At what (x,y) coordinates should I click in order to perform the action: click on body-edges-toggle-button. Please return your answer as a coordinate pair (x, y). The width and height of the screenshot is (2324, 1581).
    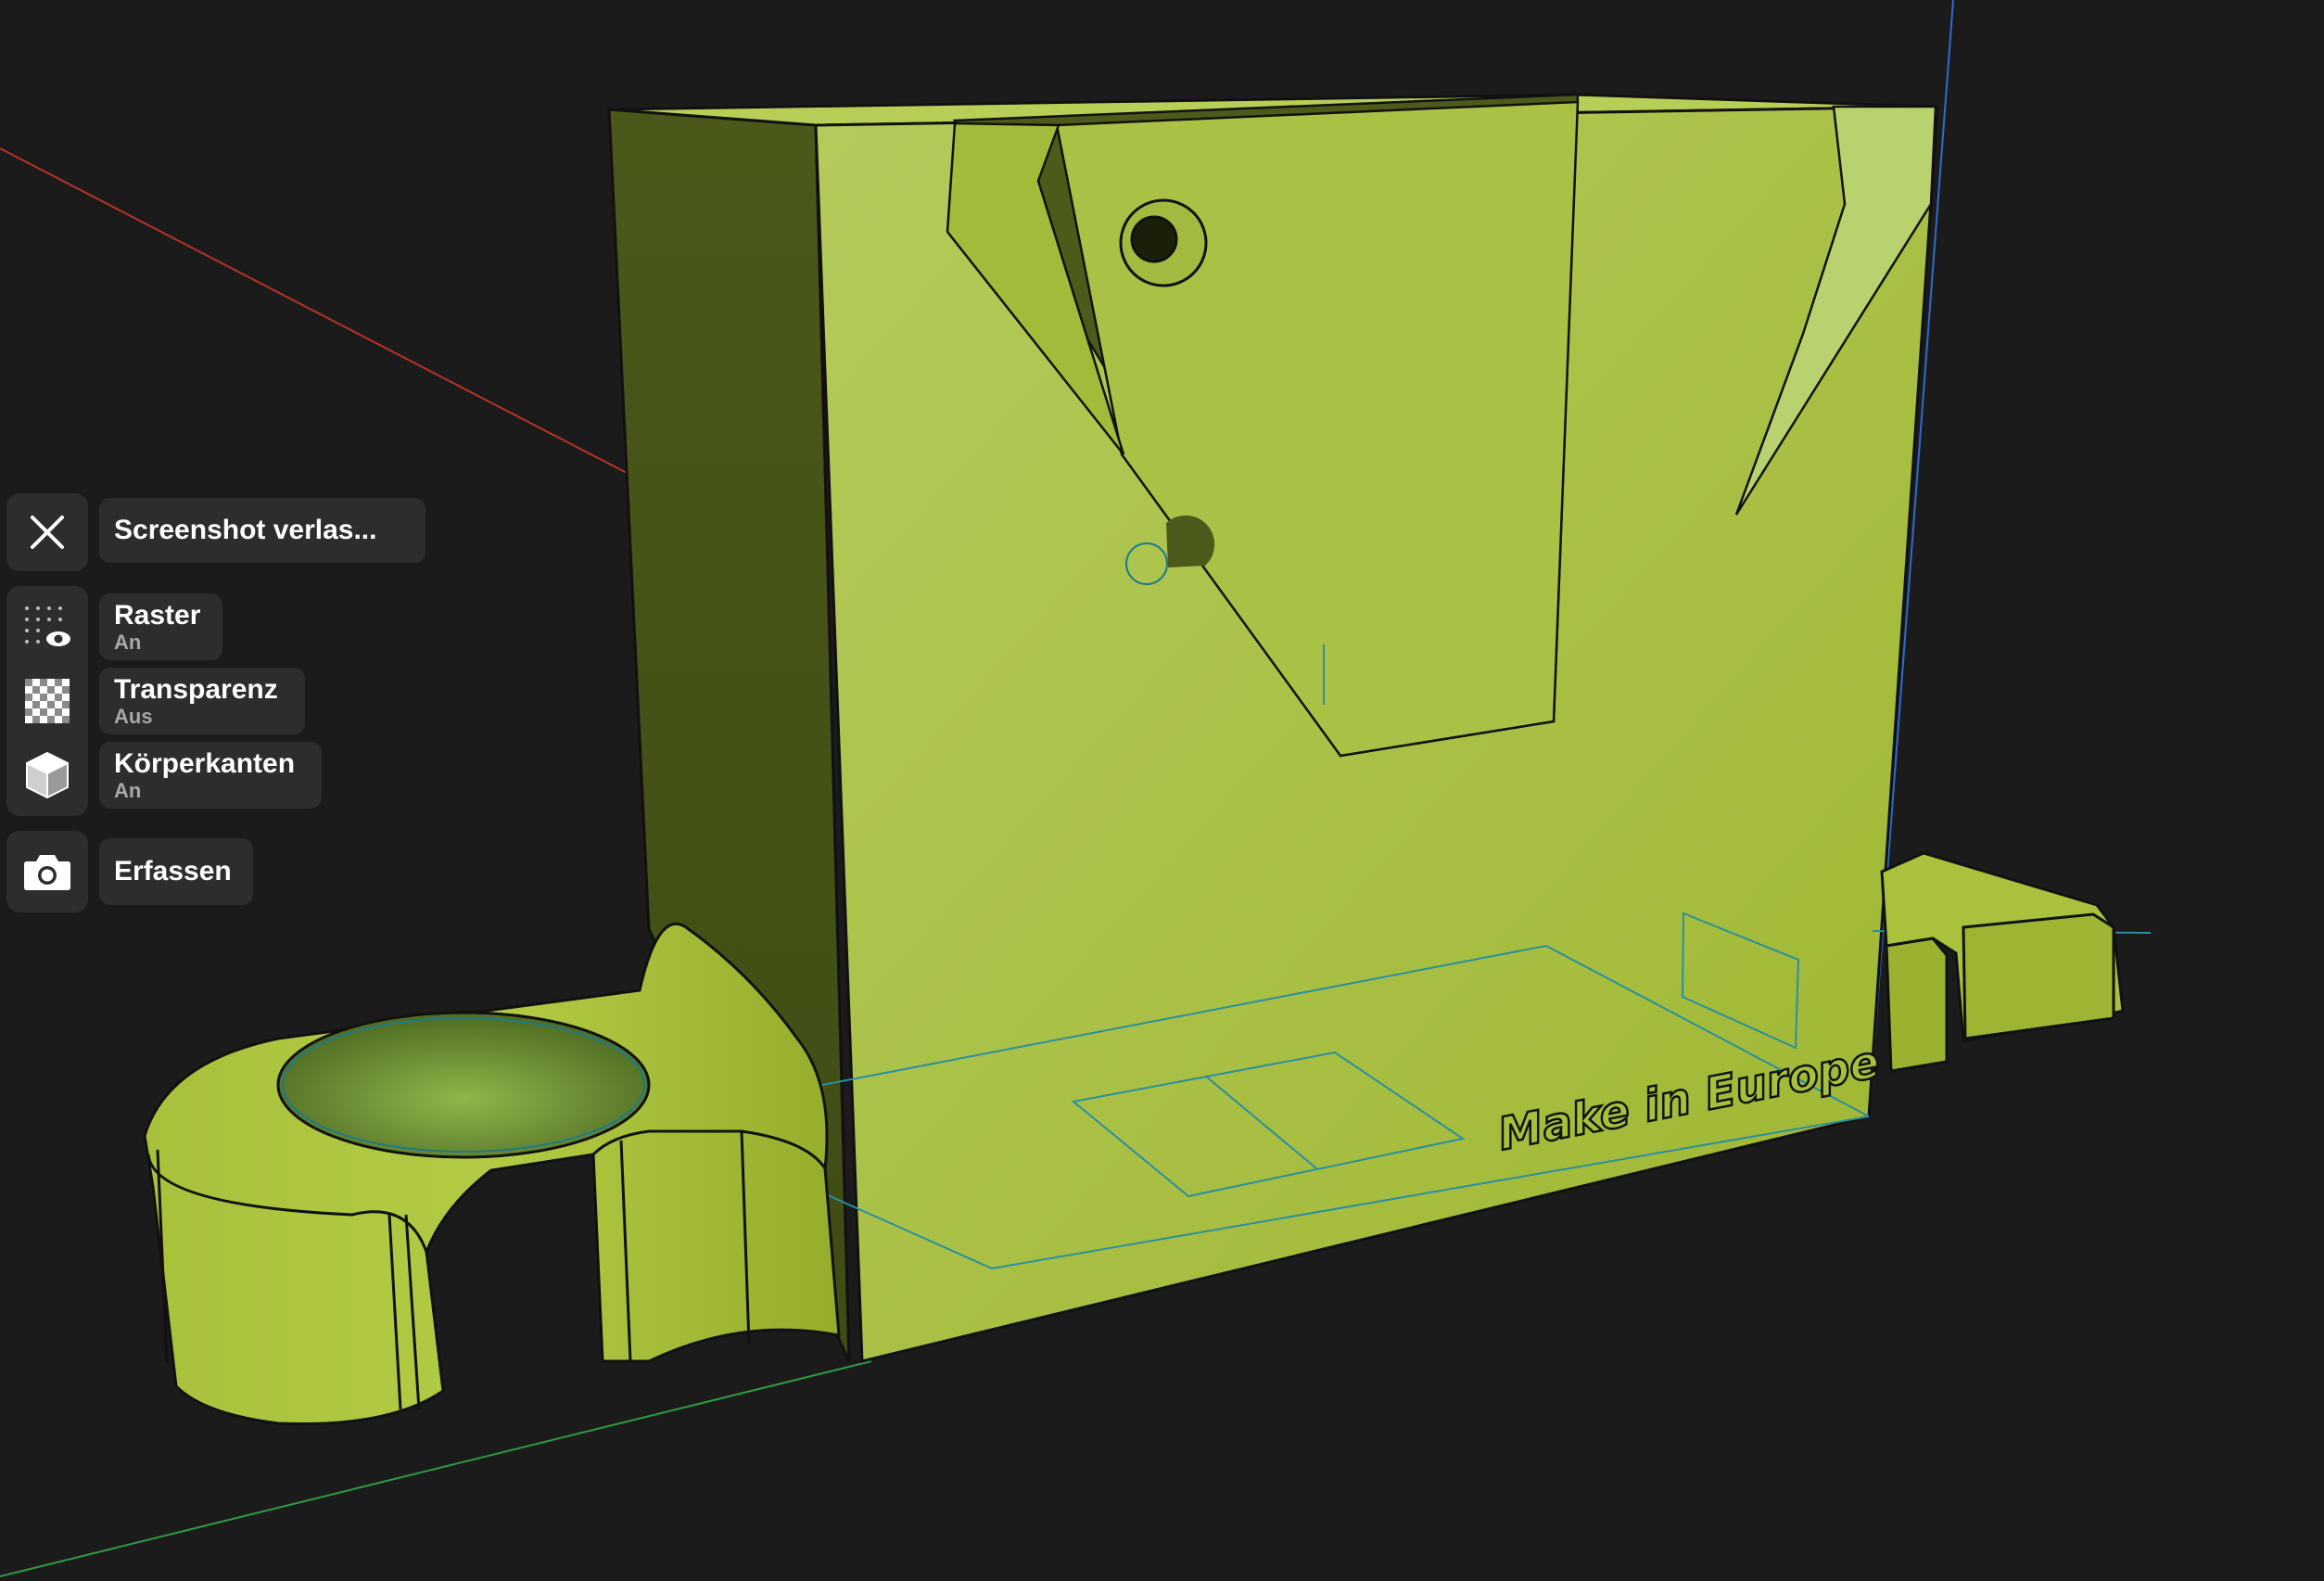
    Looking at the image, I should click on (47, 775).